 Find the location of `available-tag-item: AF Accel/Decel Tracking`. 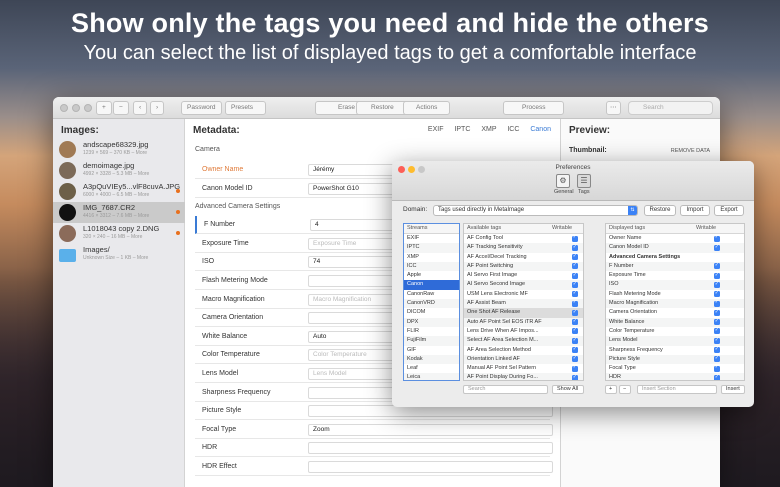

available-tag-item: AF Accel/Decel Tracking is located at coordinates (523, 257).